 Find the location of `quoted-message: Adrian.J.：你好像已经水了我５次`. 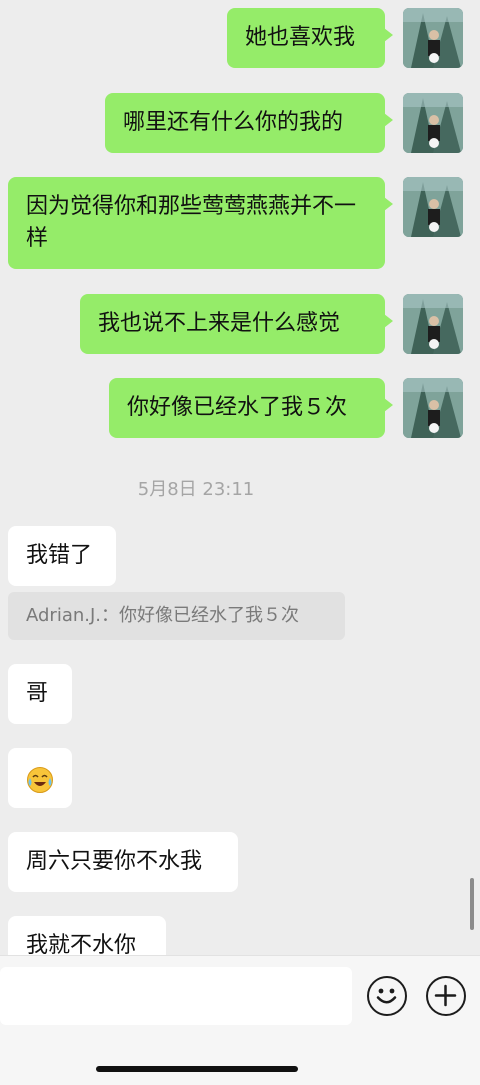

quoted-message: Adrian.J.：你好像已经水了我５次 is located at coordinates (176, 616).